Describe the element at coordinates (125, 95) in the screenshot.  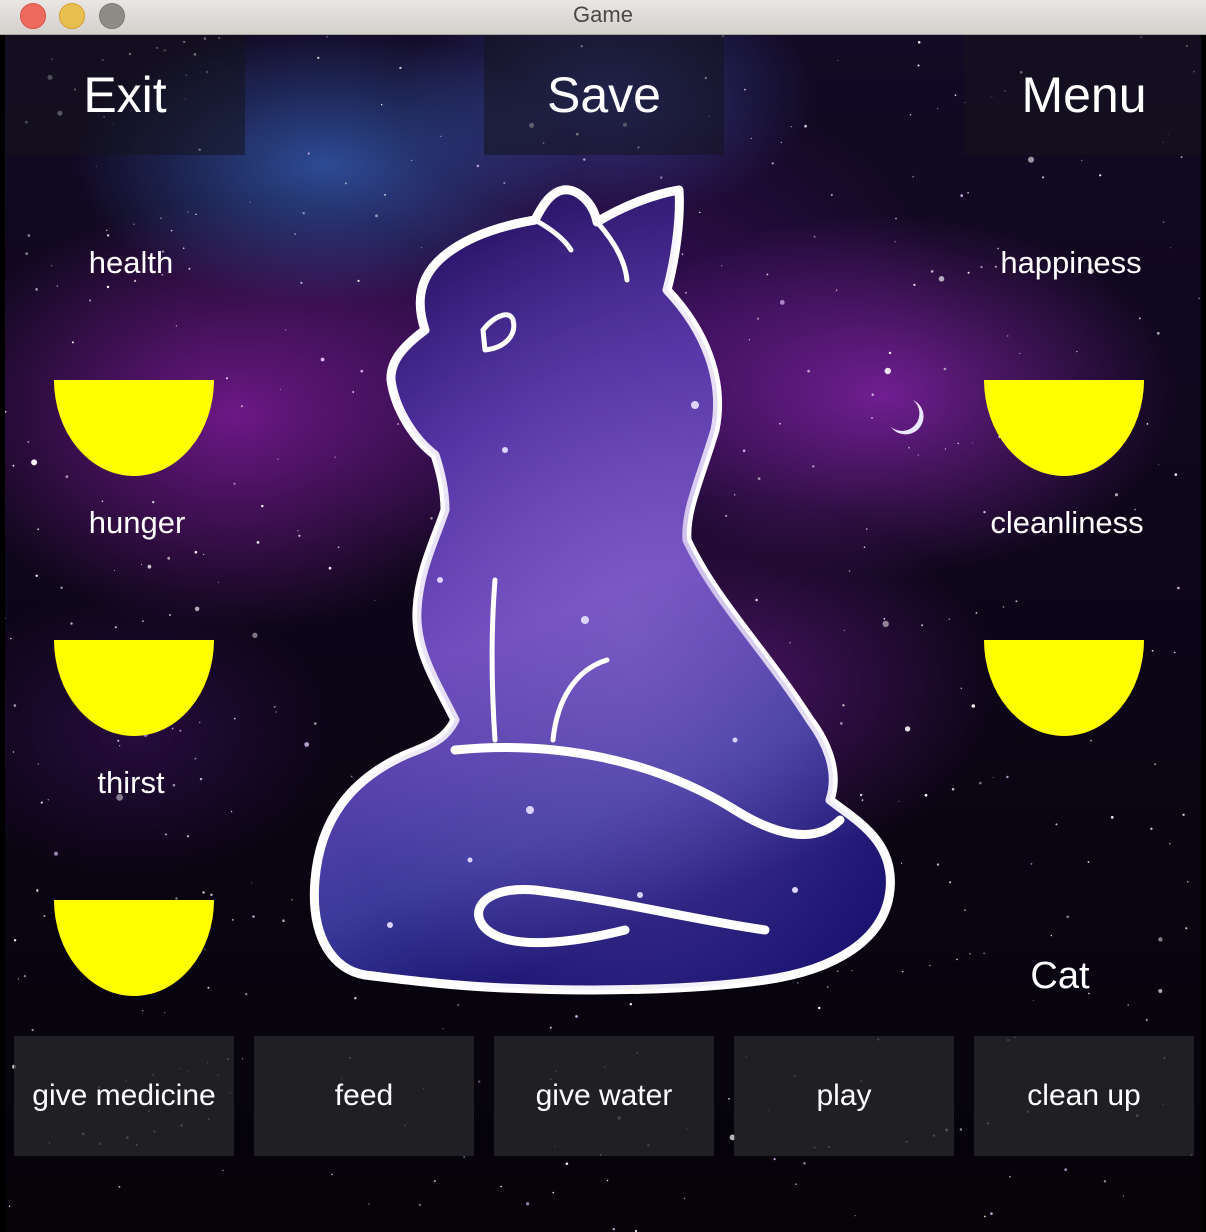
I see `exit-button: Exit` at that location.